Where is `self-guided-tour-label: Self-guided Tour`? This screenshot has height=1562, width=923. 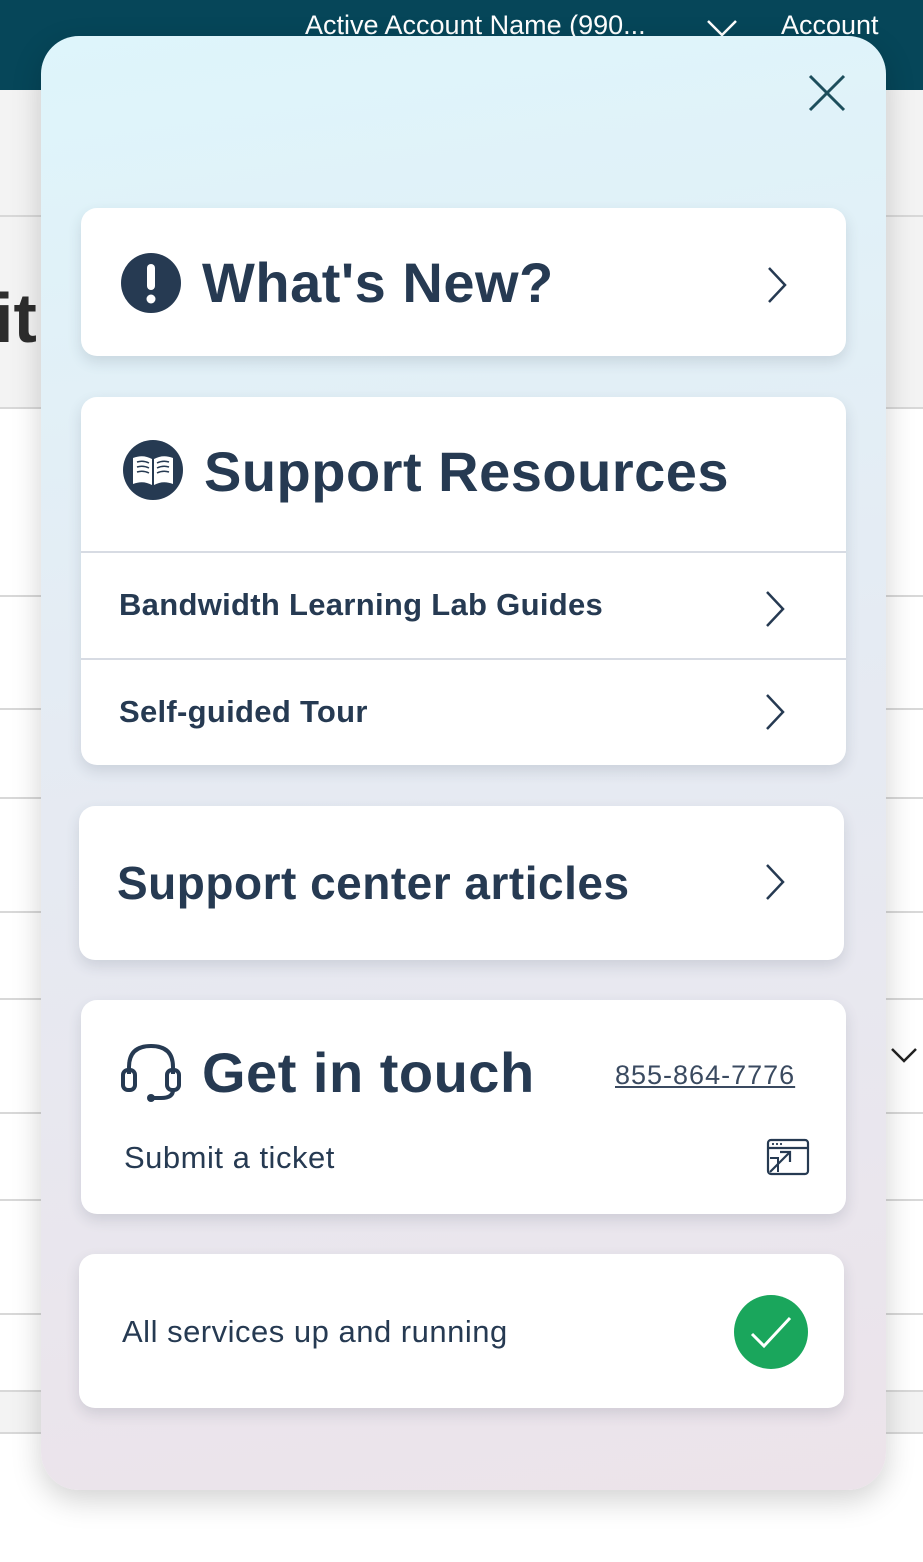 self-guided-tour-label: Self-guided Tour is located at coordinates (243, 711).